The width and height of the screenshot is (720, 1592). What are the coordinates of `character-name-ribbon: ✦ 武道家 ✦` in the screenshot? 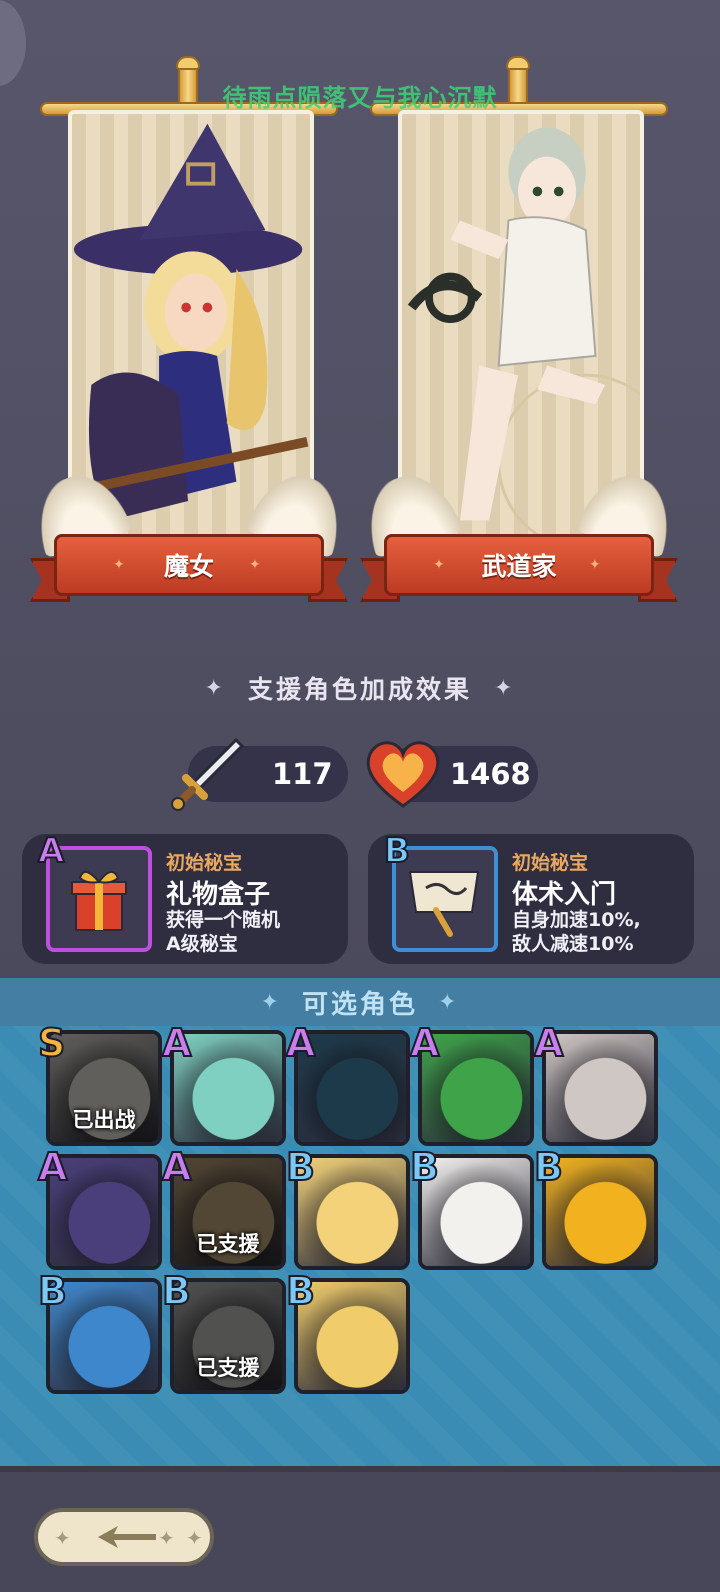 It's located at (519, 565).